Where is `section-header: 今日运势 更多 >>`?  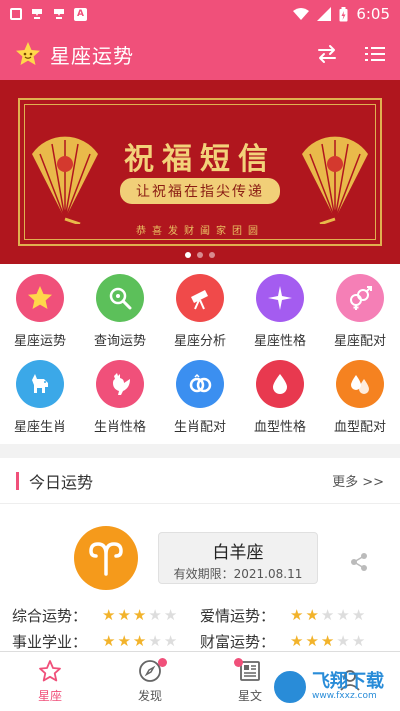 section-header: 今日运势 更多 >> is located at coordinates (200, 481).